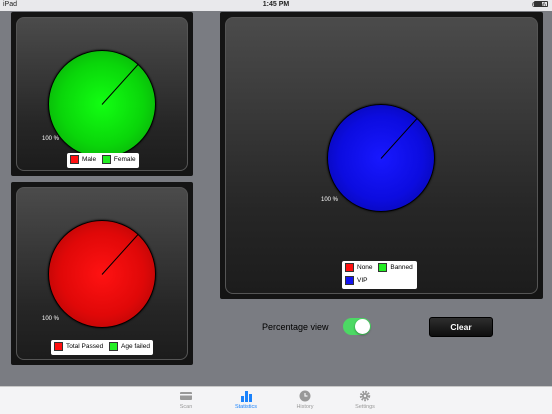  What do you see at coordinates (359, 267) in the screenshot?
I see `legend-item-none: None` at bounding box center [359, 267].